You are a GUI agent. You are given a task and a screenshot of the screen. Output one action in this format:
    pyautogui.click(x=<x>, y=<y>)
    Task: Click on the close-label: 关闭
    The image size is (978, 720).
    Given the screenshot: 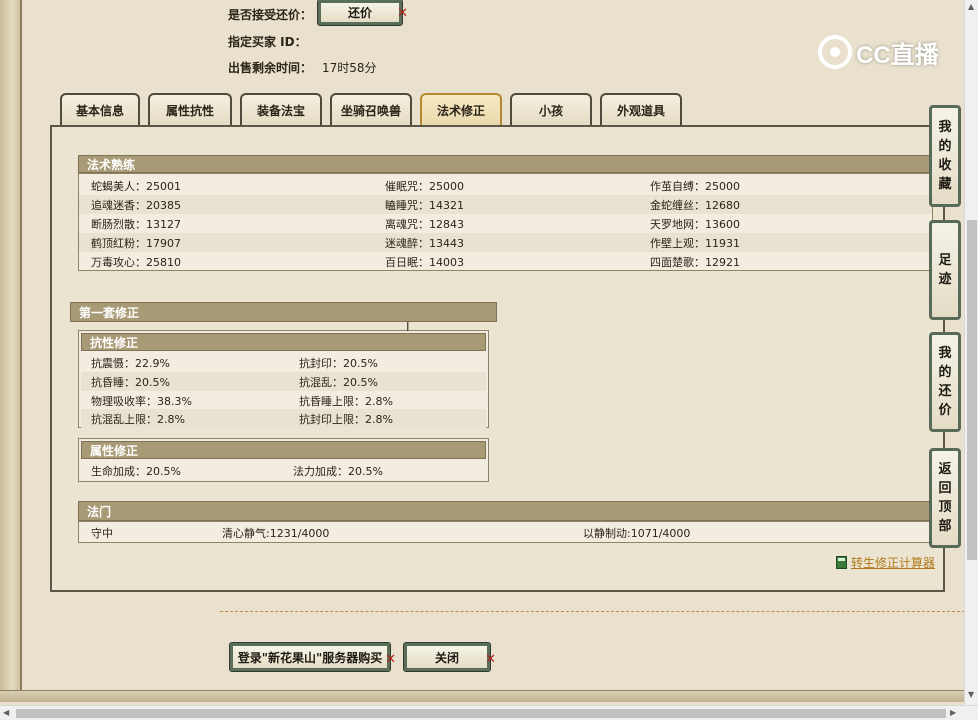 What is the action you would take?
    pyautogui.click(x=446, y=657)
    